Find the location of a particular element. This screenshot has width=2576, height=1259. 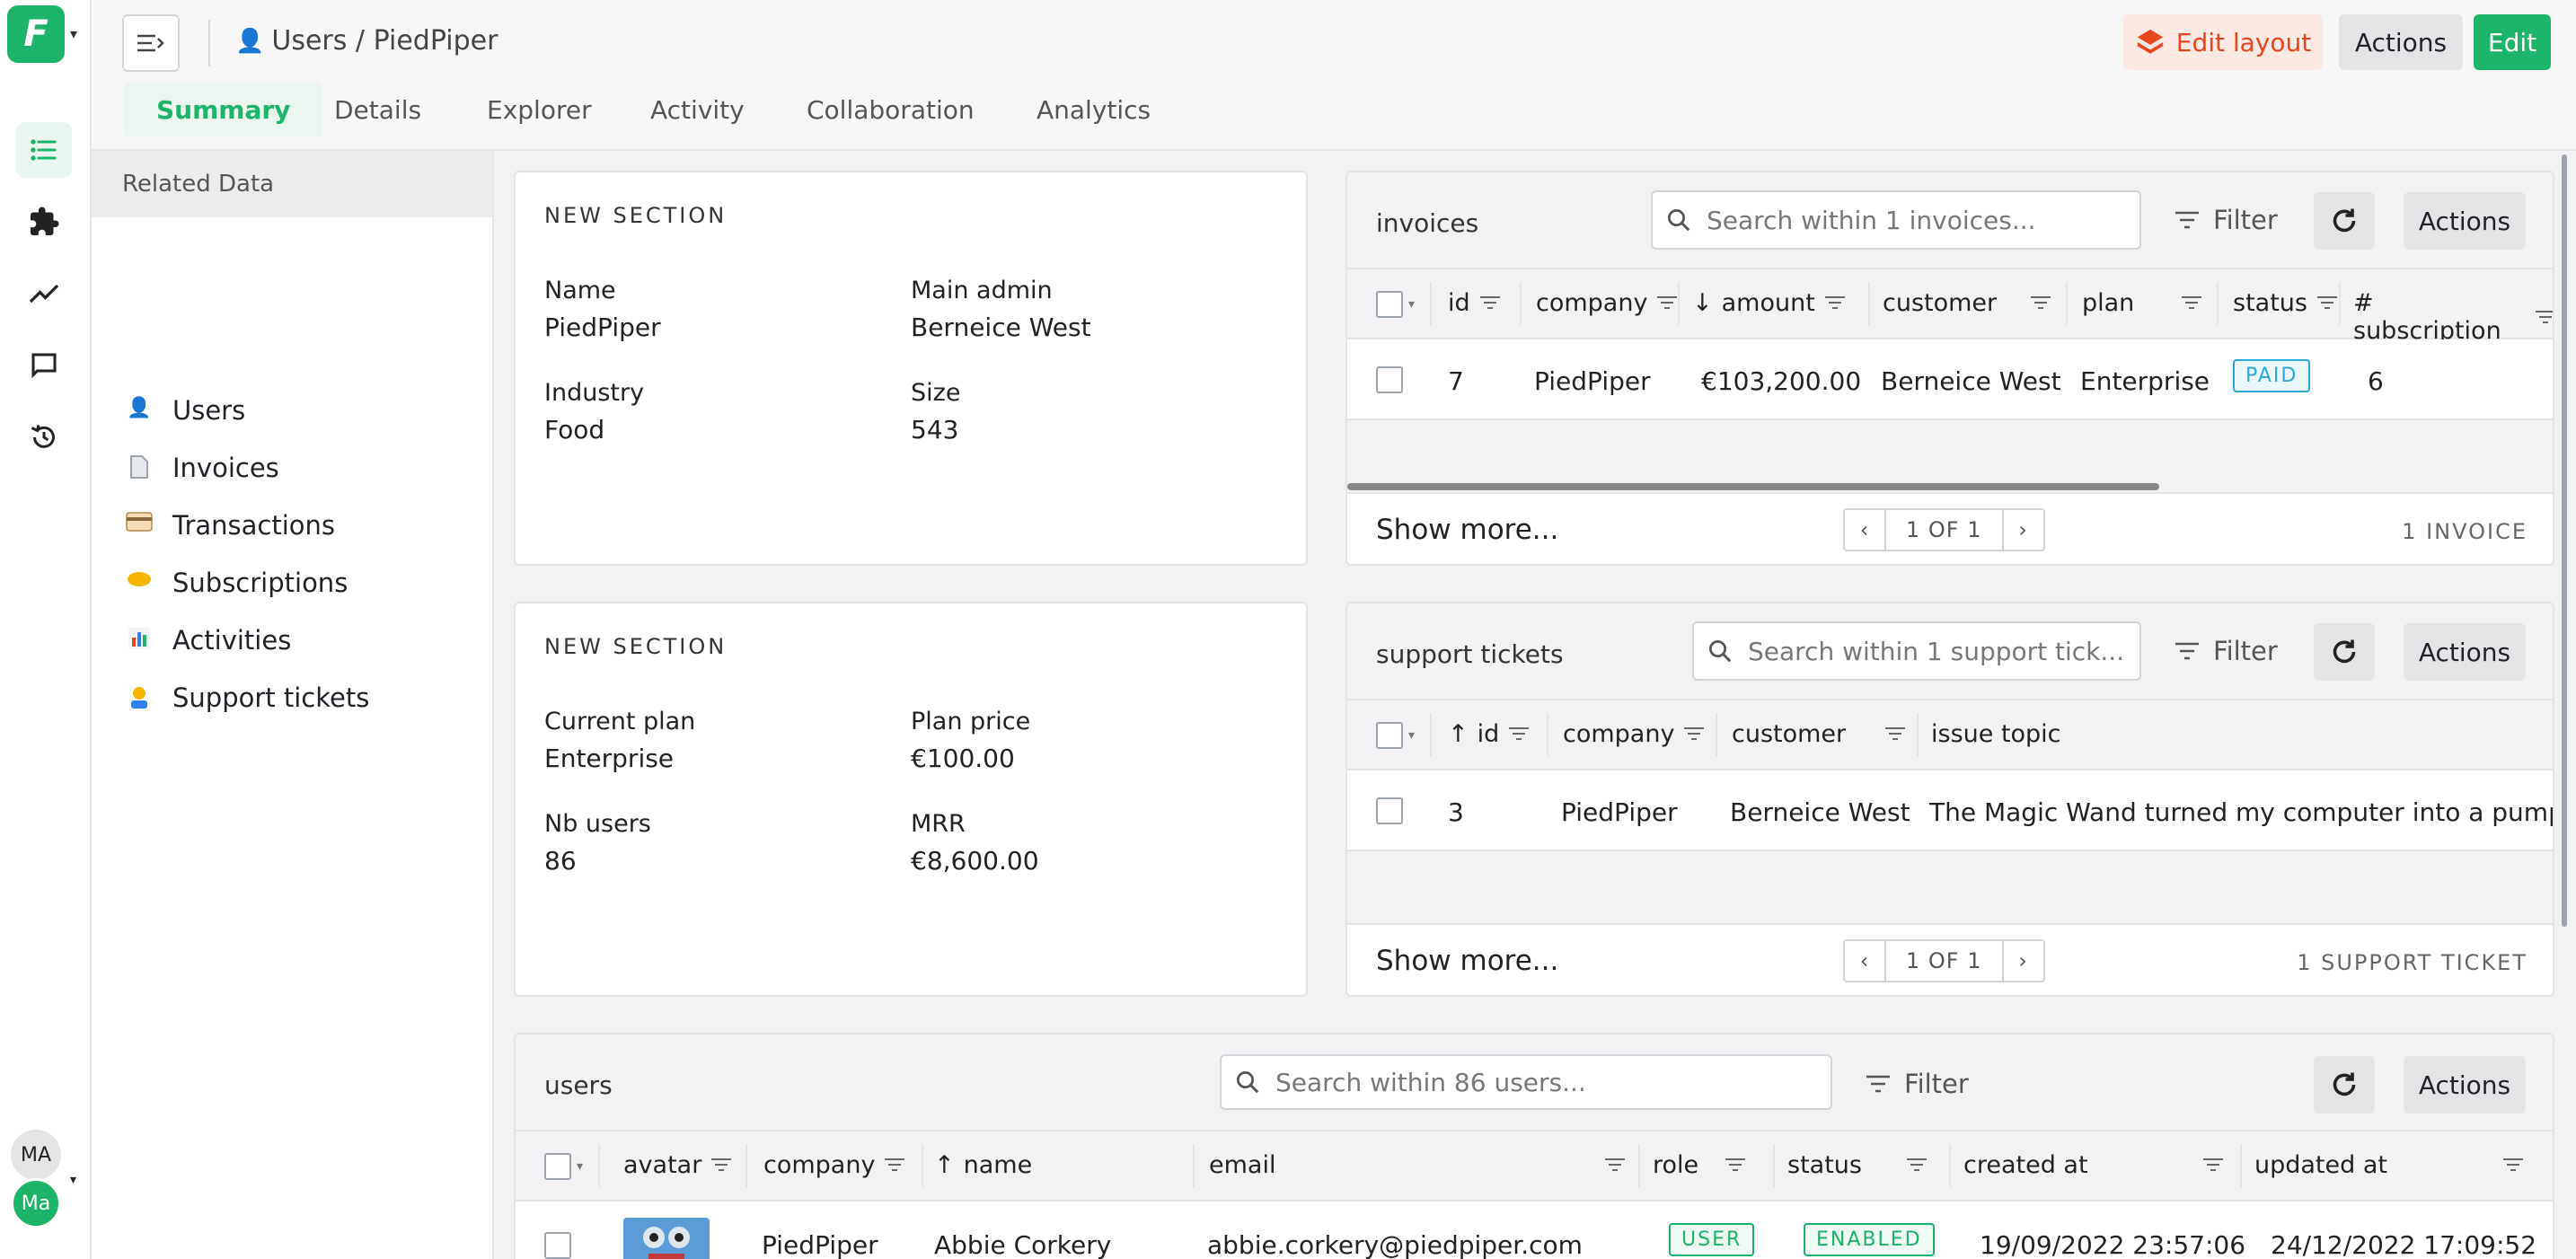

column-header-email: email is located at coordinates (1417, 1165).